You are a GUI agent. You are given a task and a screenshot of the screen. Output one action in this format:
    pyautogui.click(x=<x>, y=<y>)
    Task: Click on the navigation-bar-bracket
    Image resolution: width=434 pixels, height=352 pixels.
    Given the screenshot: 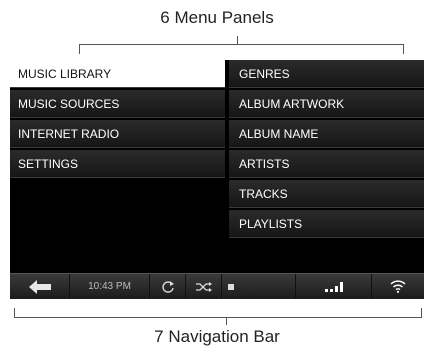 What is the action you would take?
    pyautogui.click(x=218, y=313)
    